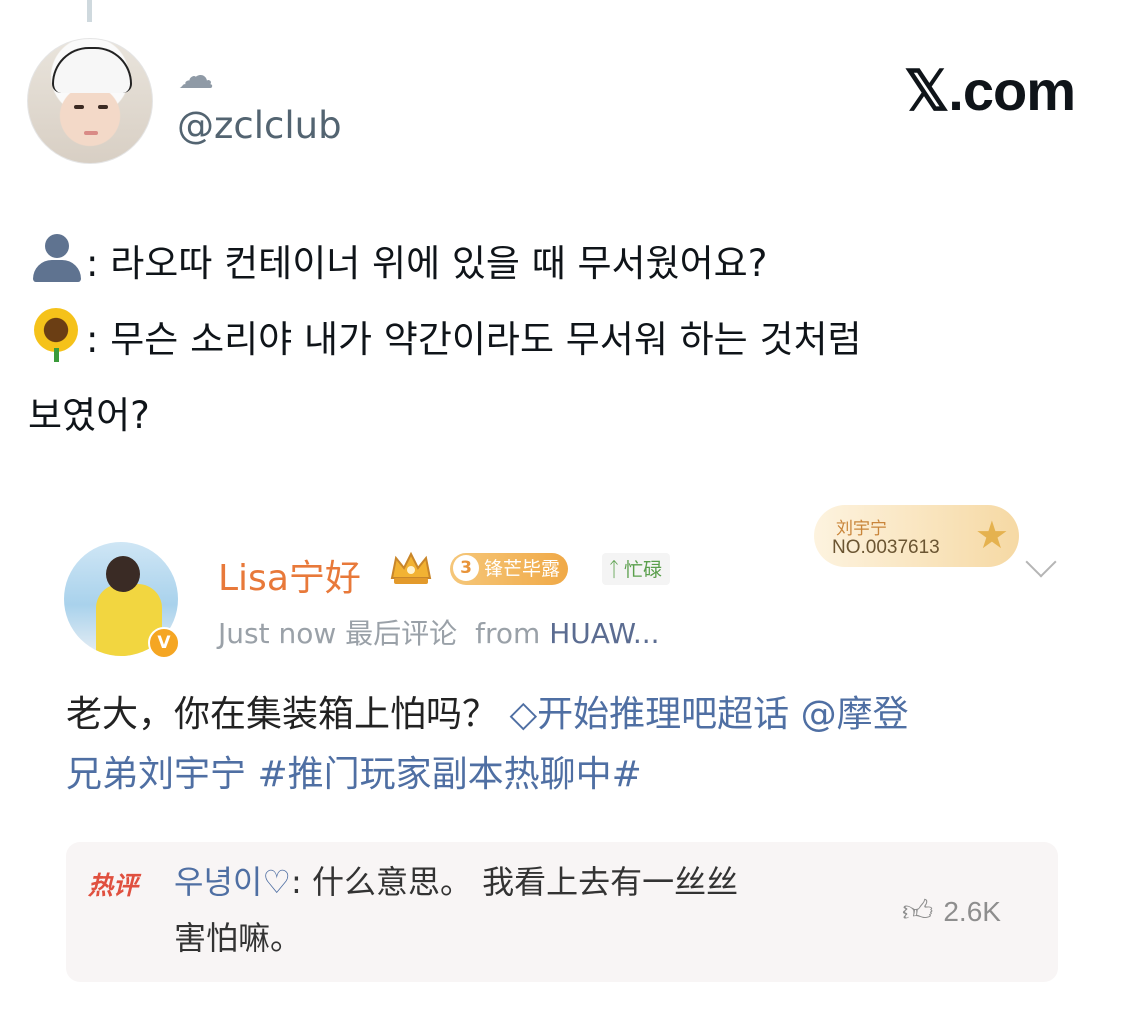  Describe the element at coordinates (509, 569) in the screenshot. I see `fan-level-badge: 3 锋芒毕露` at that location.